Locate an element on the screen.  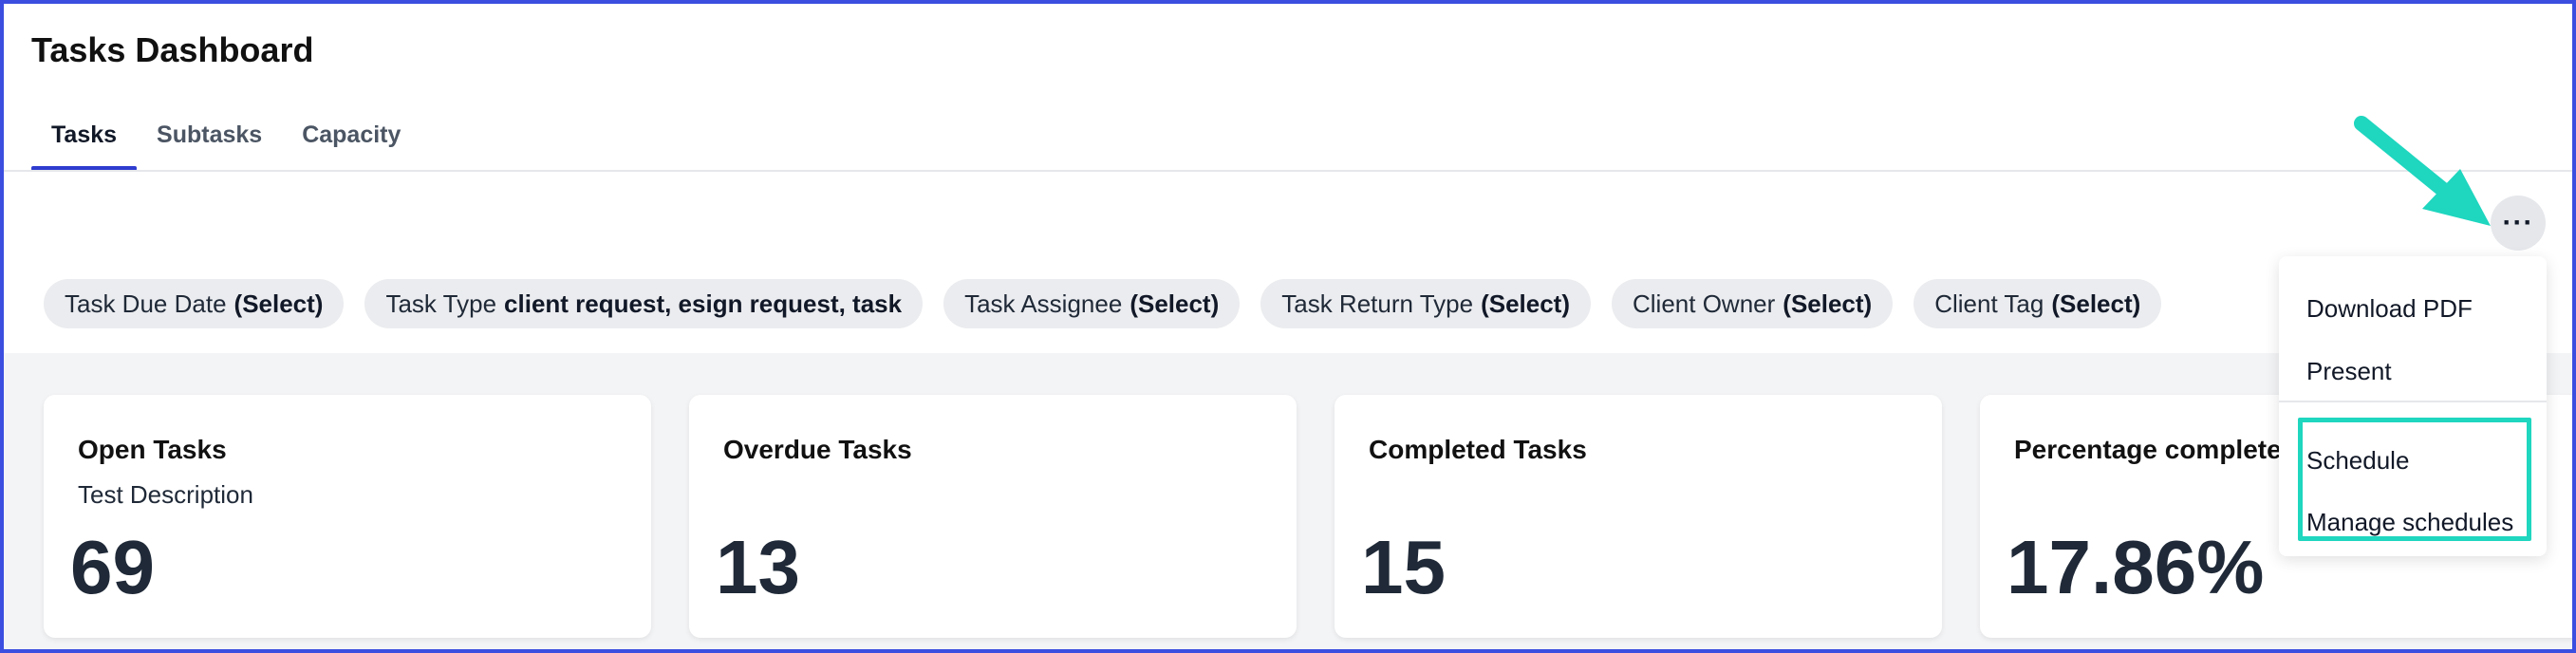
page-title: Tasks Dashboard is located at coordinates (173, 49).